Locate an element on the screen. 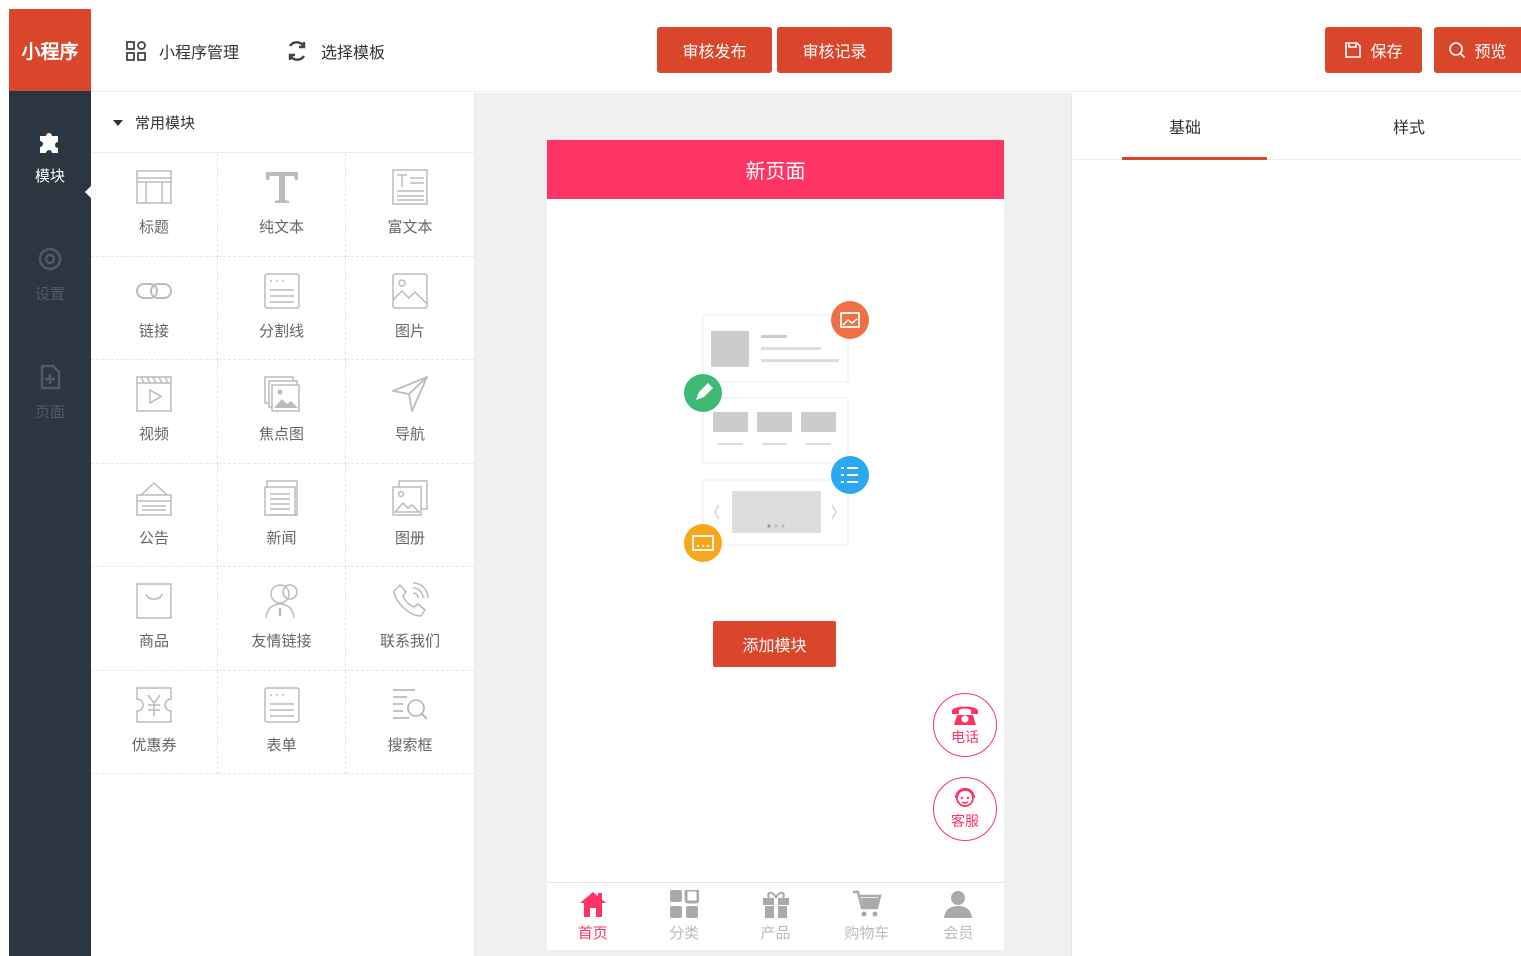 This screenshot has width=1521, height=956. module-label: 联系我们 is located at coordinates (409, 641).